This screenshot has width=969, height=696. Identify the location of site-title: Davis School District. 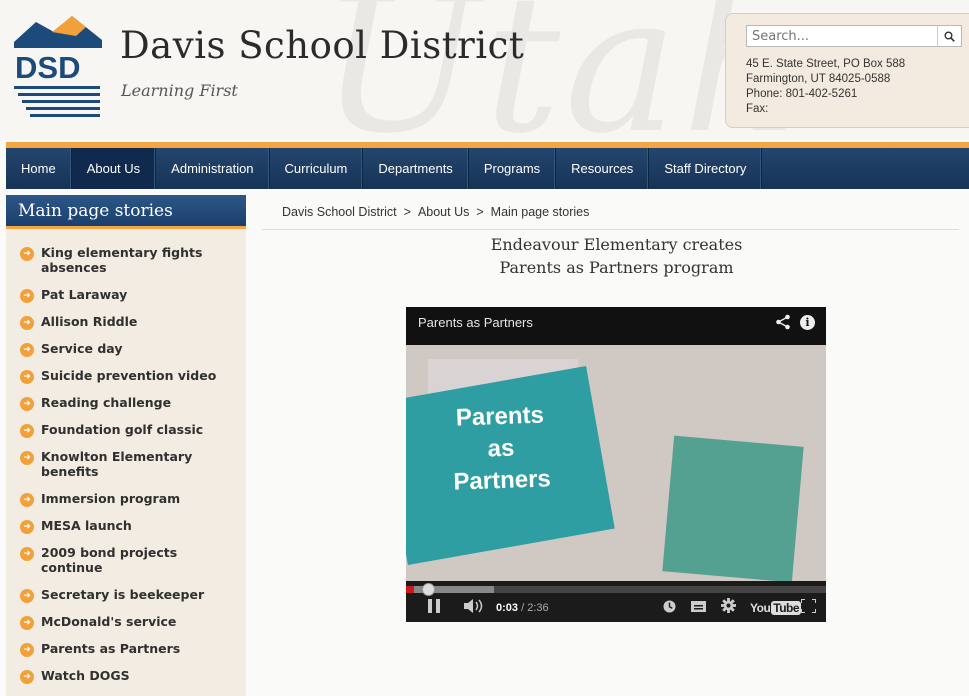
(322, 45).